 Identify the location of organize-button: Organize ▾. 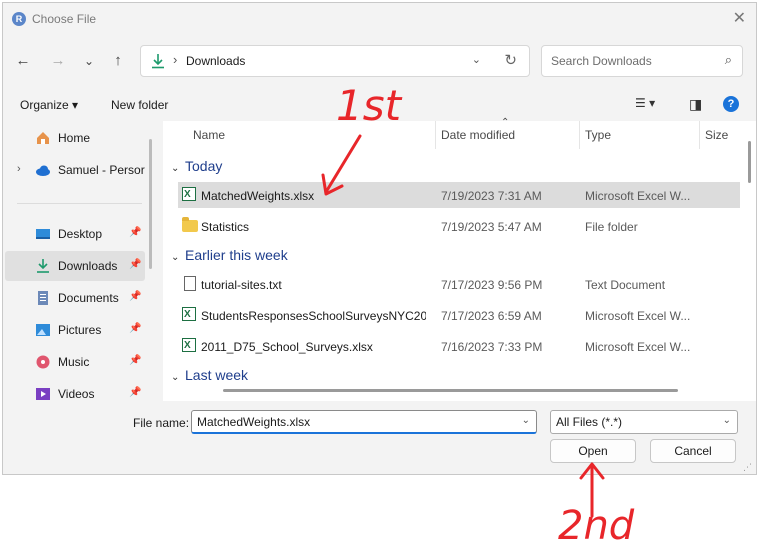
(49, 105).